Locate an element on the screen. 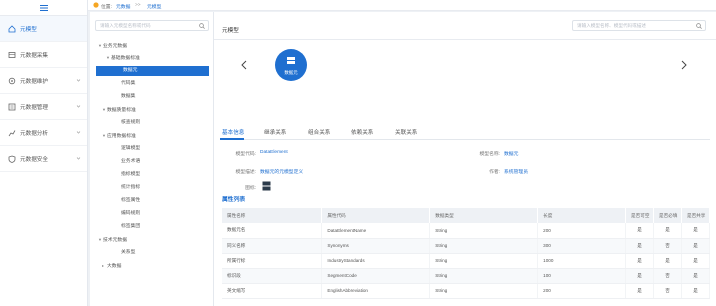  table-cell: String is located at coordinates (484, 291).